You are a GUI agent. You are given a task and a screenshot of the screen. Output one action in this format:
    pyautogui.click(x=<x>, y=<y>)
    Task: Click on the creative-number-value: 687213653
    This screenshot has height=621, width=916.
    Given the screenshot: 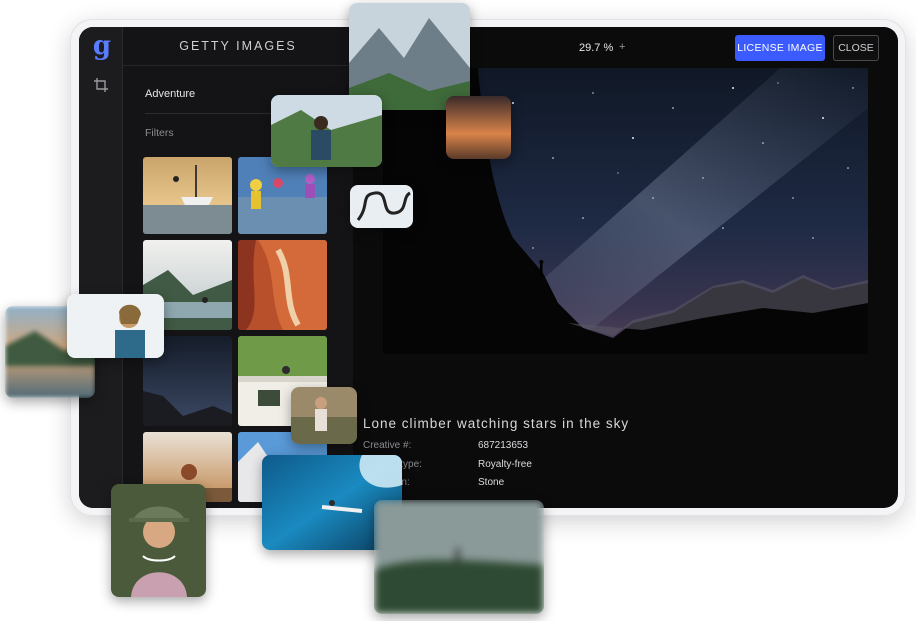 What is the action you would take?
    pyautogui.click(x=503, y=445)
    